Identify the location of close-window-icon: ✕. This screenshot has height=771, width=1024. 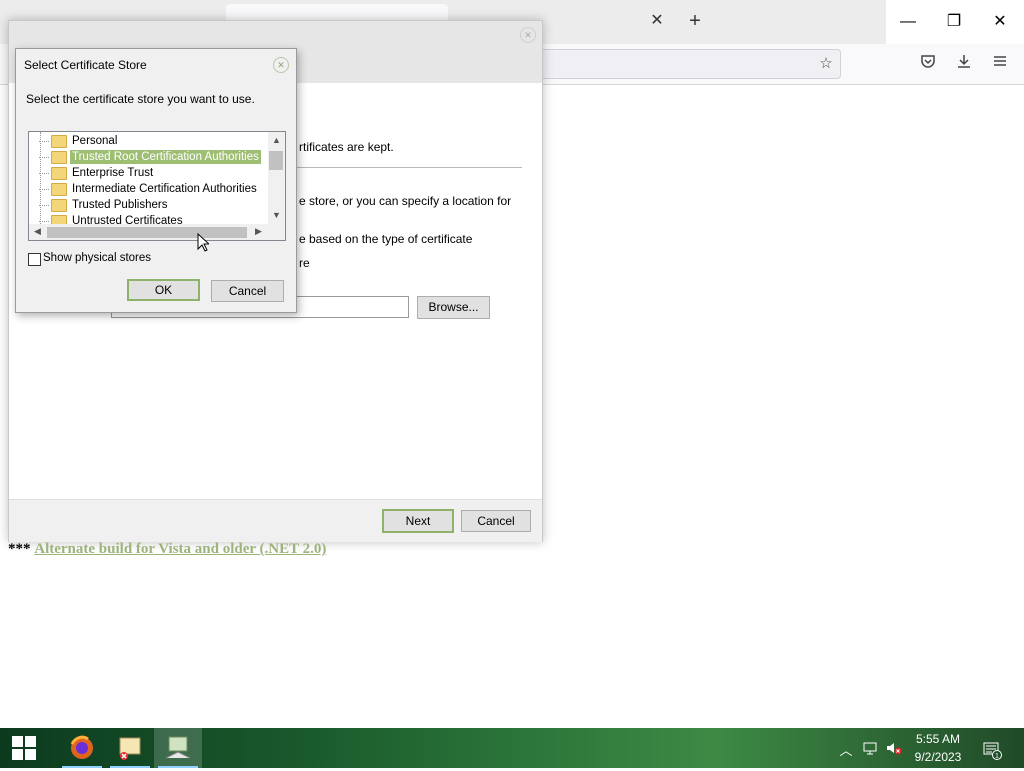
(1000, 22).